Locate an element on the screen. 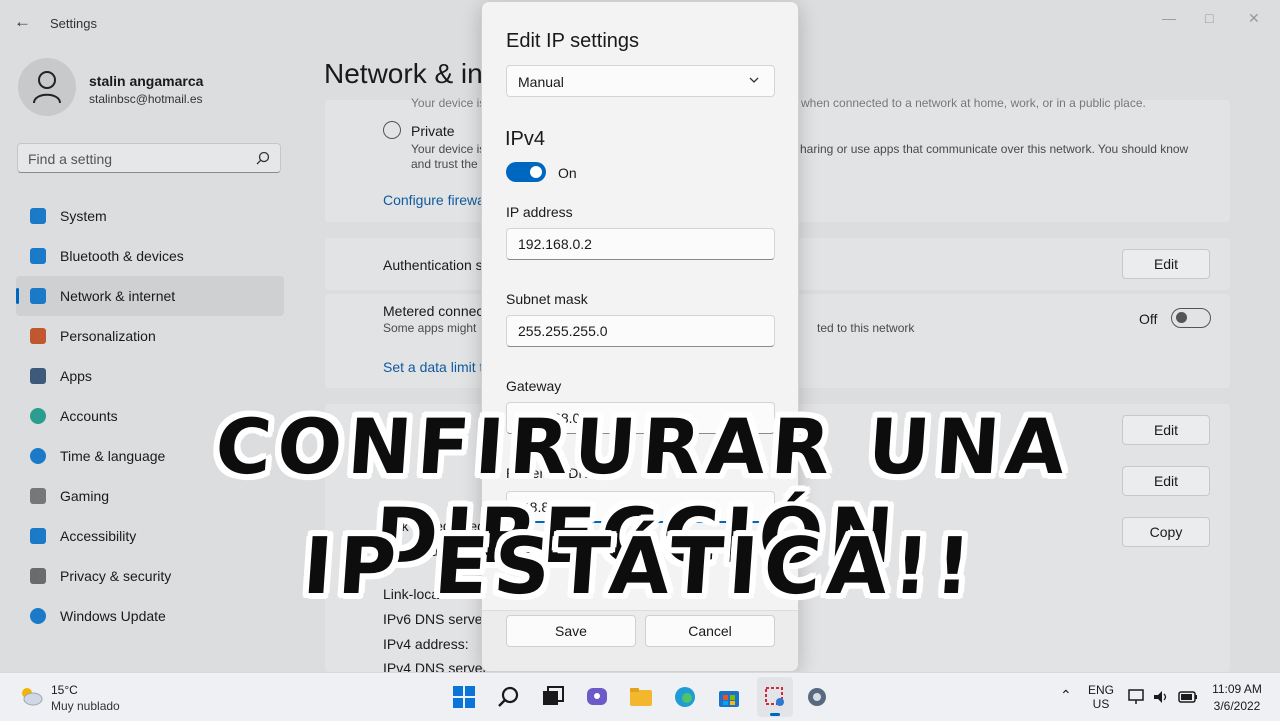  metered-state: Off is located at coordinates (1148, 319).